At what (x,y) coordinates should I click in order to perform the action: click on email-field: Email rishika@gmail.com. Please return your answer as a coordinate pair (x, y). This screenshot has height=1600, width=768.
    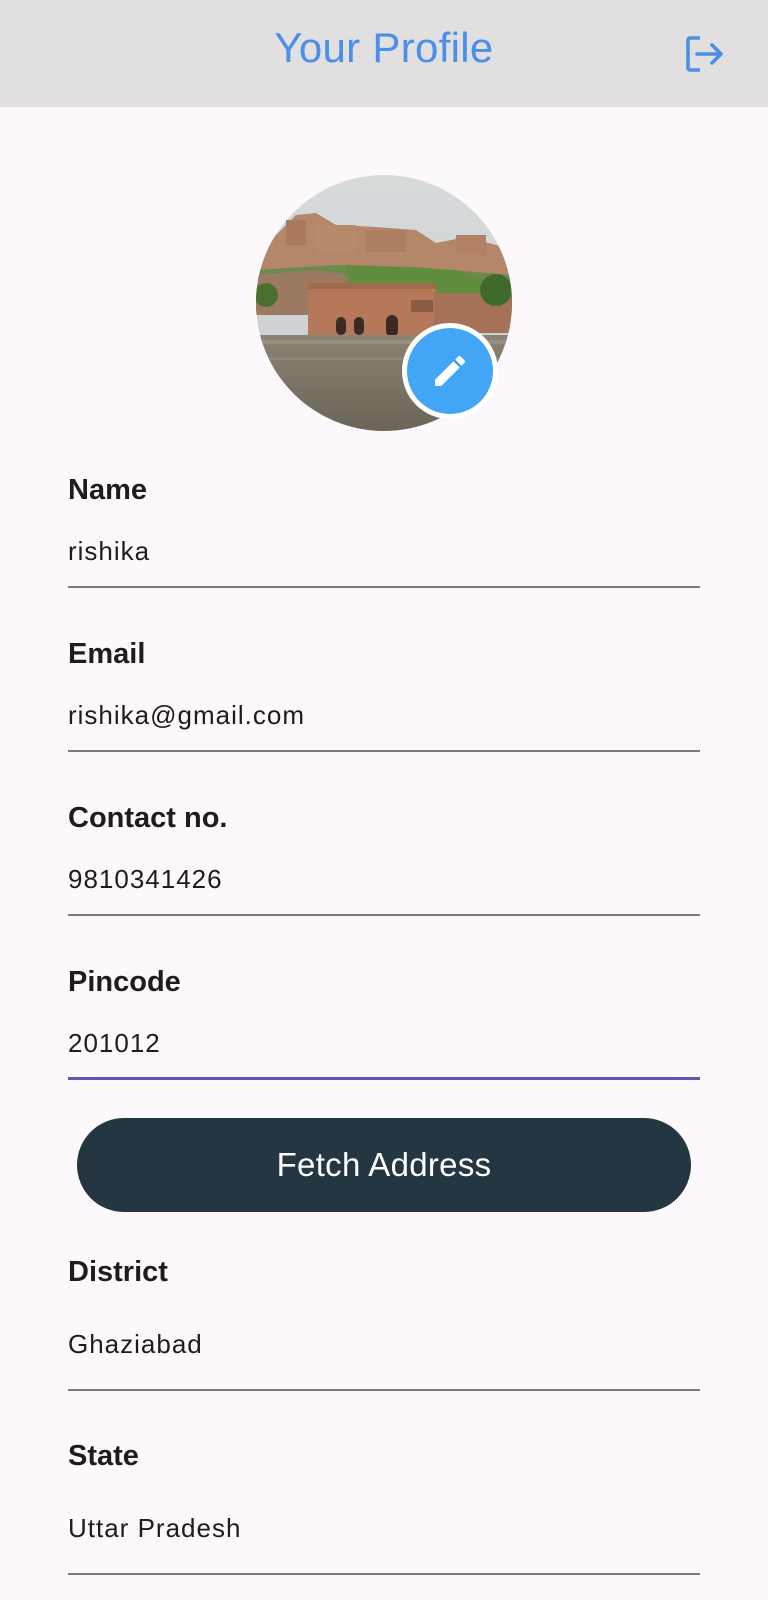
    Looking at the image, I should click on (384, 696).